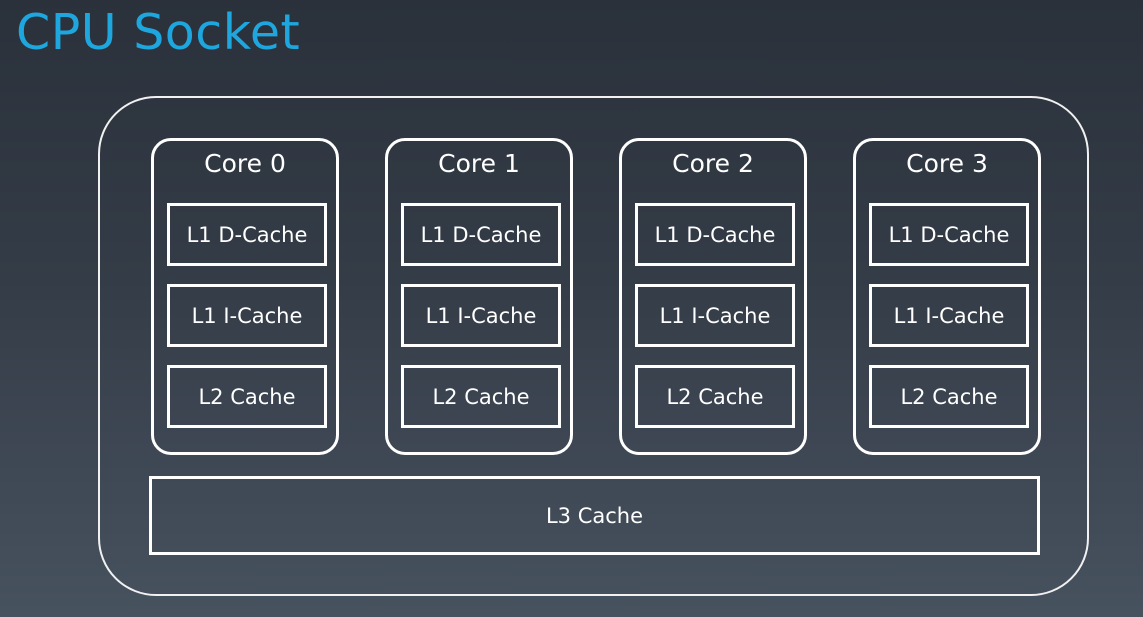 This screenshot has width=1143, height=617. I want to click on core-1: Core 1 L1 D-Cache L1 I-Cache L2 Cache, so click(479, 296).